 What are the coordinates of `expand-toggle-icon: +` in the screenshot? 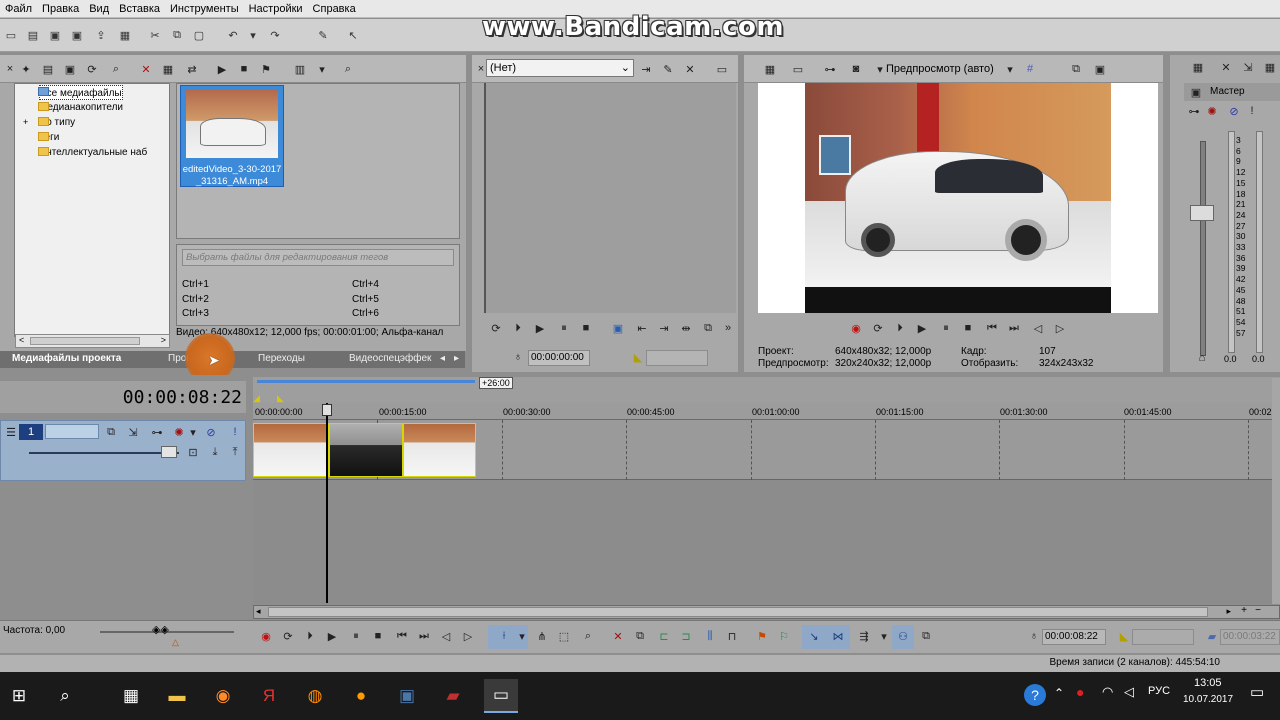 It's located at (25, 122).